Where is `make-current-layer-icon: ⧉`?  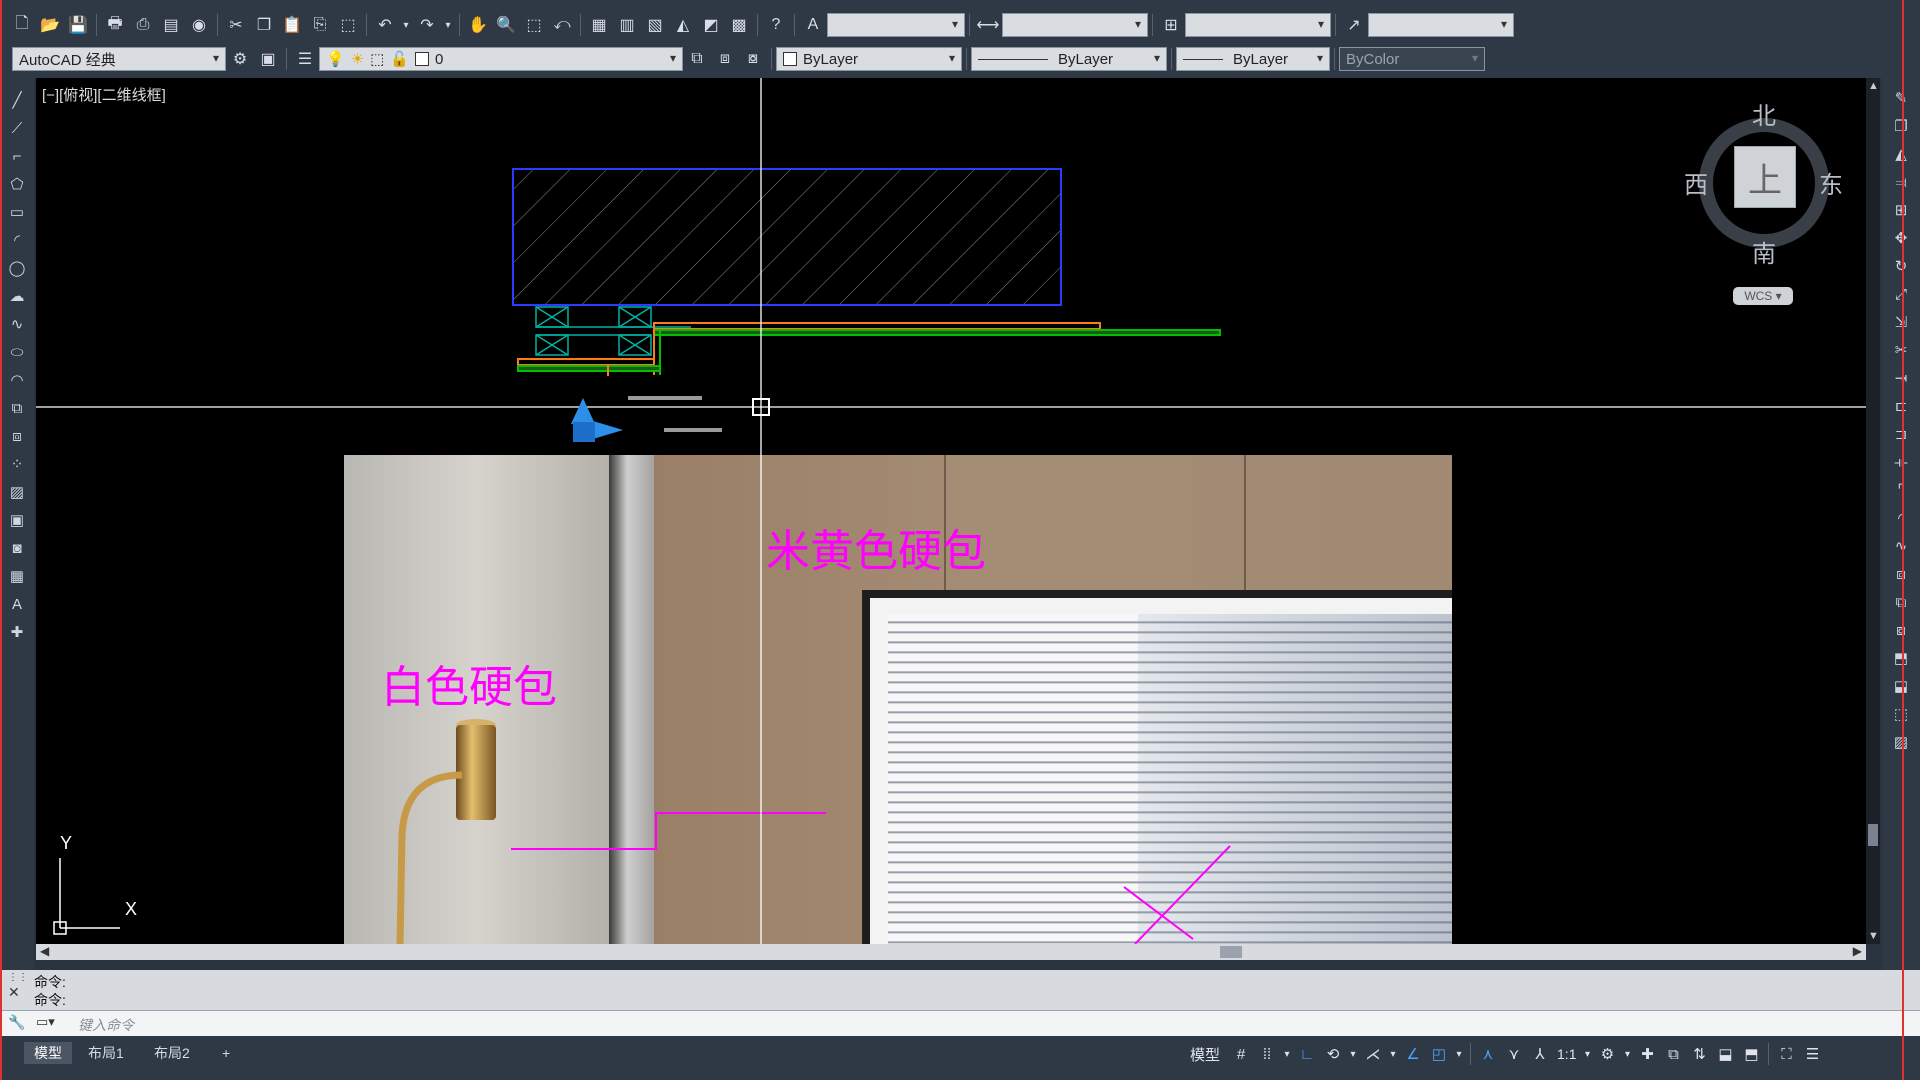 make-current-layer-icon: ⧉ is located at coordinates (697, 59).